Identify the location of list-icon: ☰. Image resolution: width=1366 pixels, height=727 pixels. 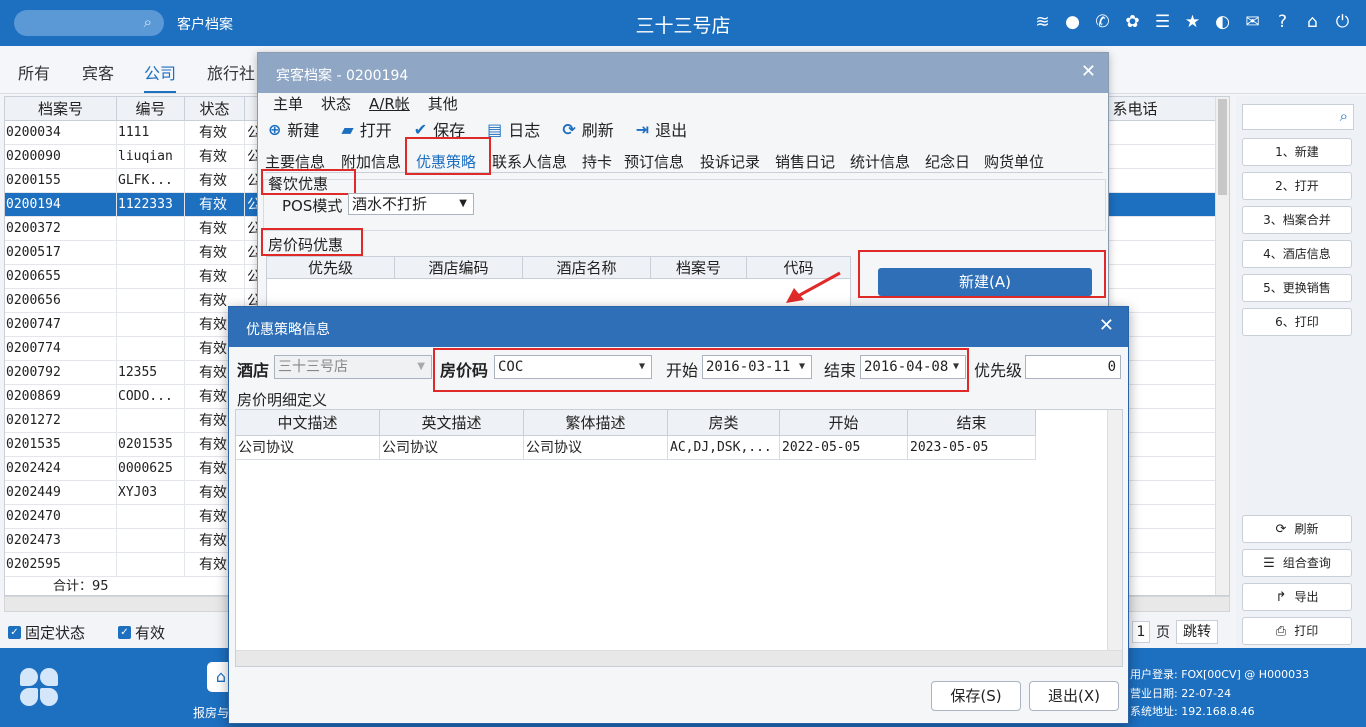
(1269, 563).